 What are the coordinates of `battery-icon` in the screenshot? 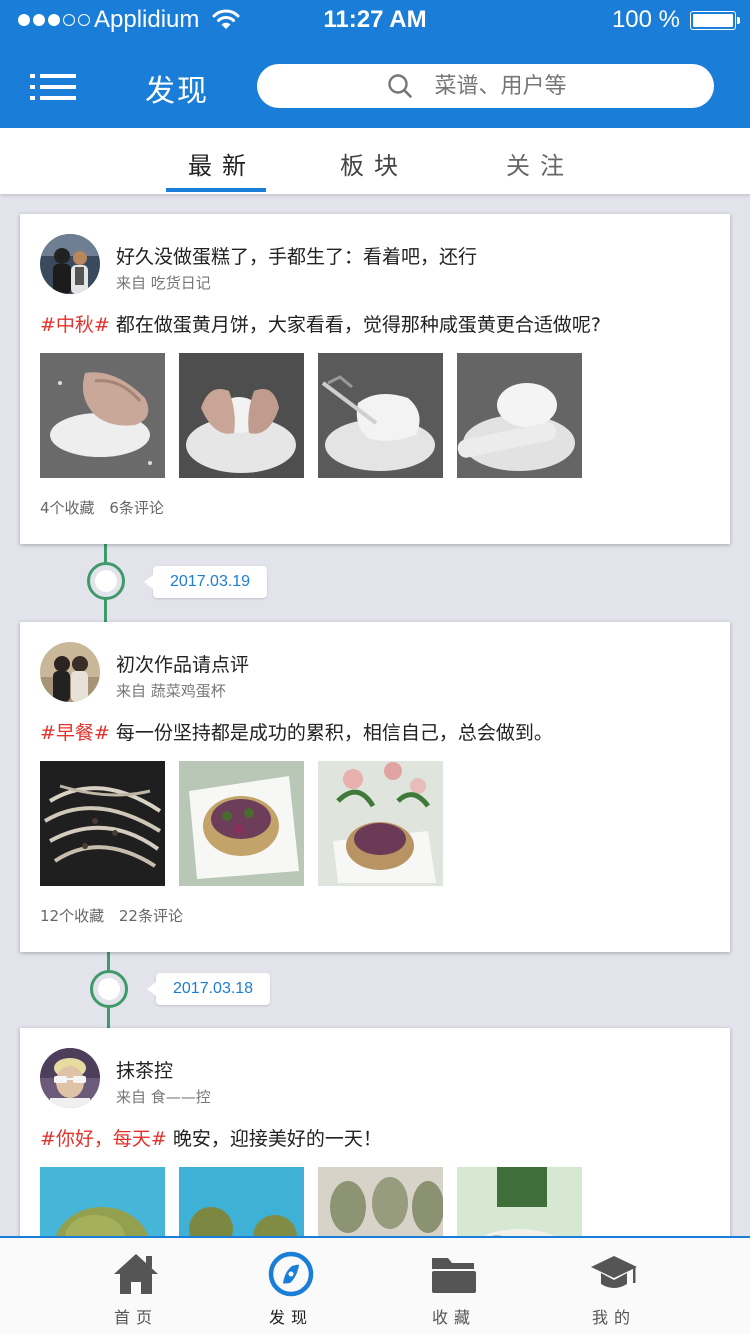 It's located at (715, 20).